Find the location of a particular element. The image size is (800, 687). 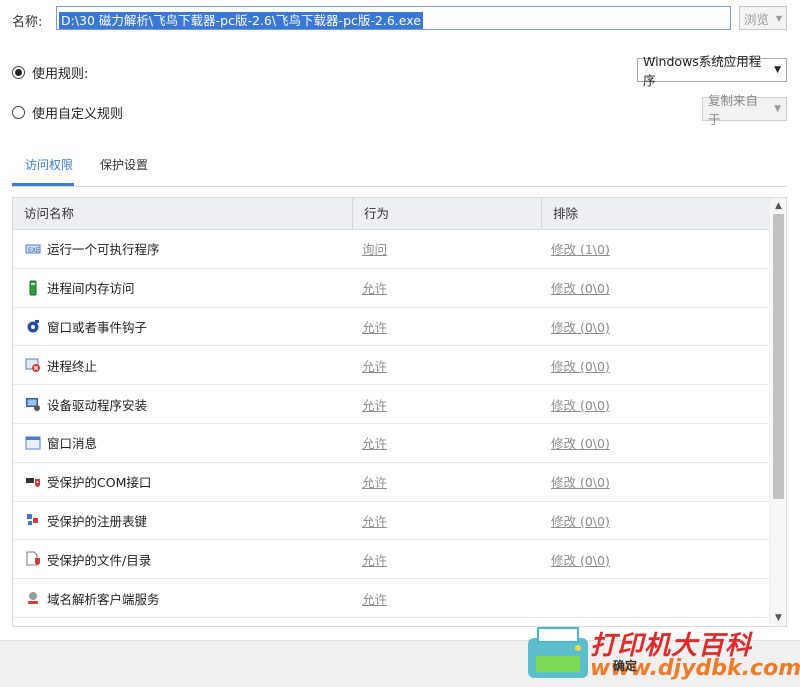

memory-access-icon is located at coordinates (33, 288).